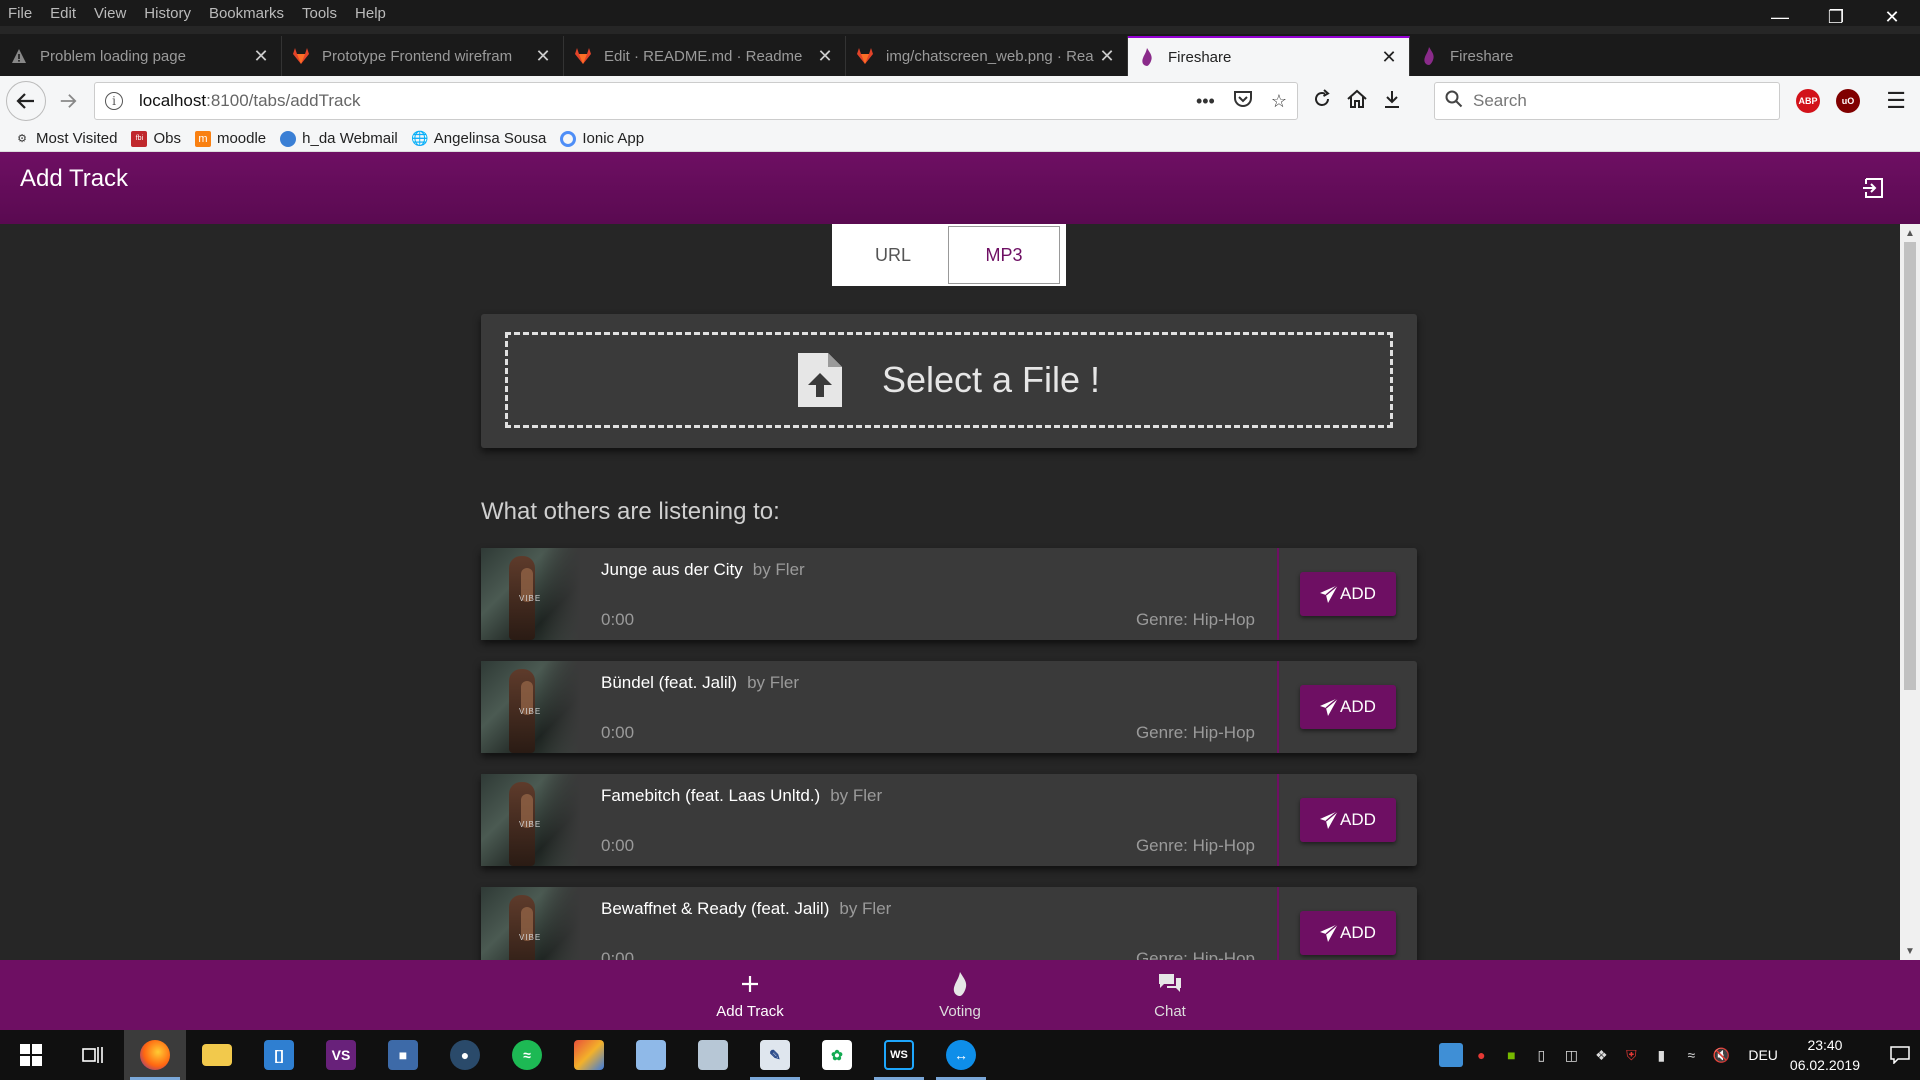 The width and height of the screenshot is (1920, 1080). What do you see at coordinates (1910, 951) in the screenshot?
I see `scroll-down-icon: ▼` at bounding box center [1910, 951].